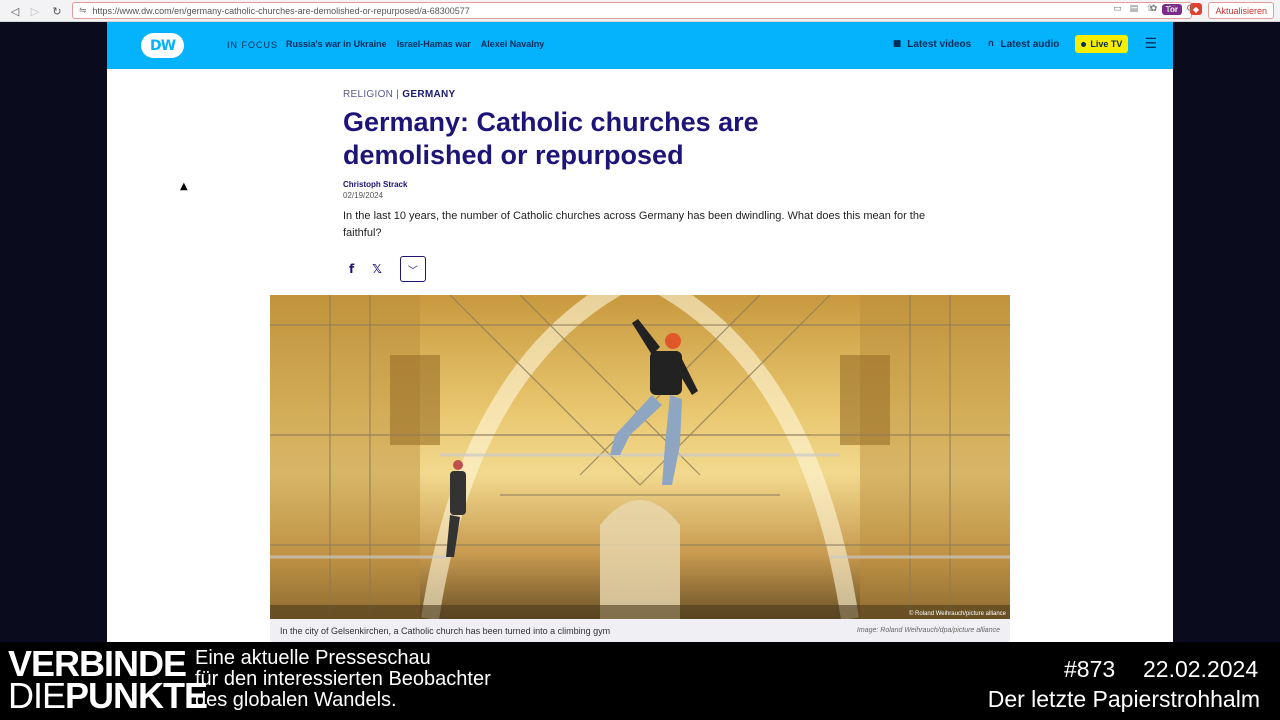 The width and height of the screenshot is (1280, 720). I want to click on back-icon: ◁, so click(15, 11).